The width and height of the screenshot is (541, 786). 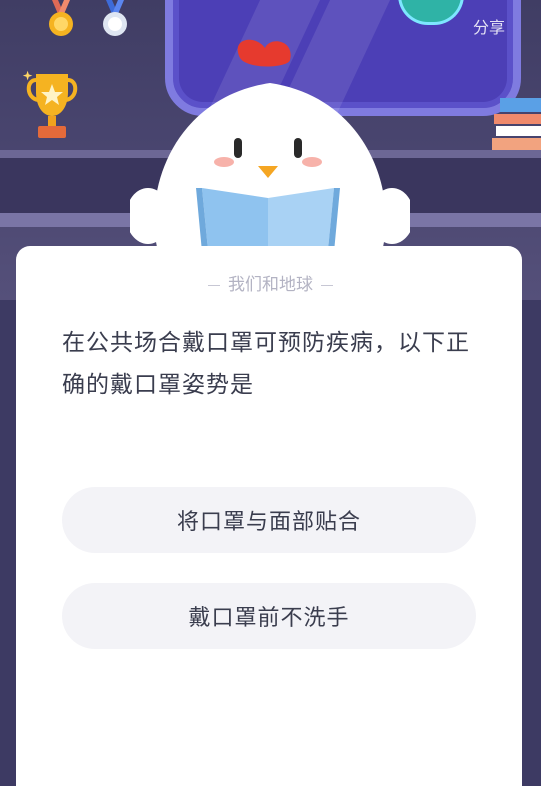 I want to click on silver-medal-icon, so click(x=115, y=18).